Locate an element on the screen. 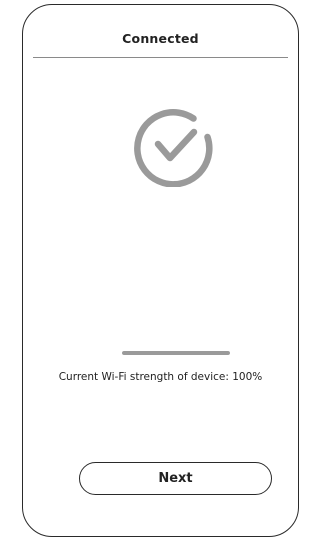 The width and height of the screenshot is (328, 542). wifi-strength-text: Current Wi-Fi strength of device: 100% is located at coordinates (160, 377).